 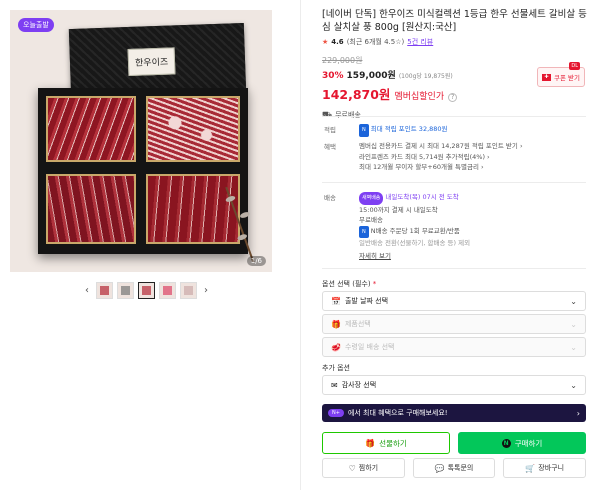 I want to click on like-button: ♡ 찜하기, so click(x=363, y=468).